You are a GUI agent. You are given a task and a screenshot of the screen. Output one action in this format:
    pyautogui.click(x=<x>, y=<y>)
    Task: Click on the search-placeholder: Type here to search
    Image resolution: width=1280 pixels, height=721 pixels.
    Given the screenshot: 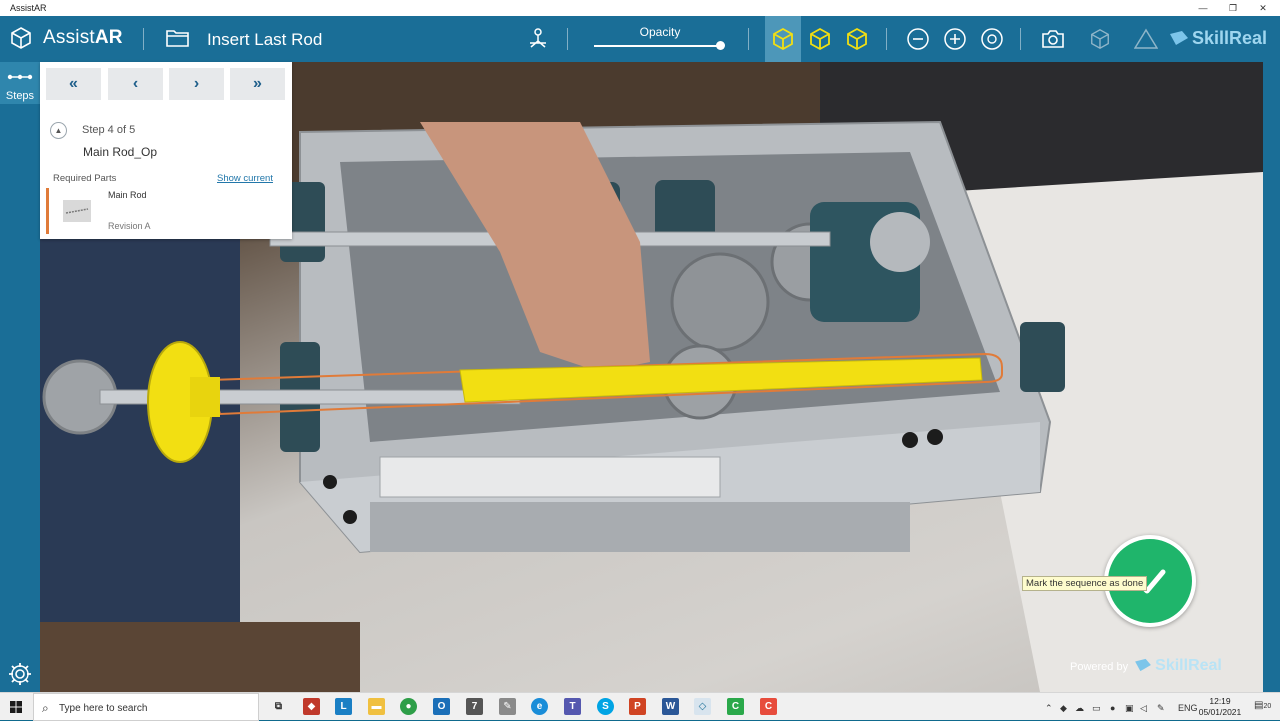 What is the action you would take?
    pyautogui.click(x=103, y=708)
    